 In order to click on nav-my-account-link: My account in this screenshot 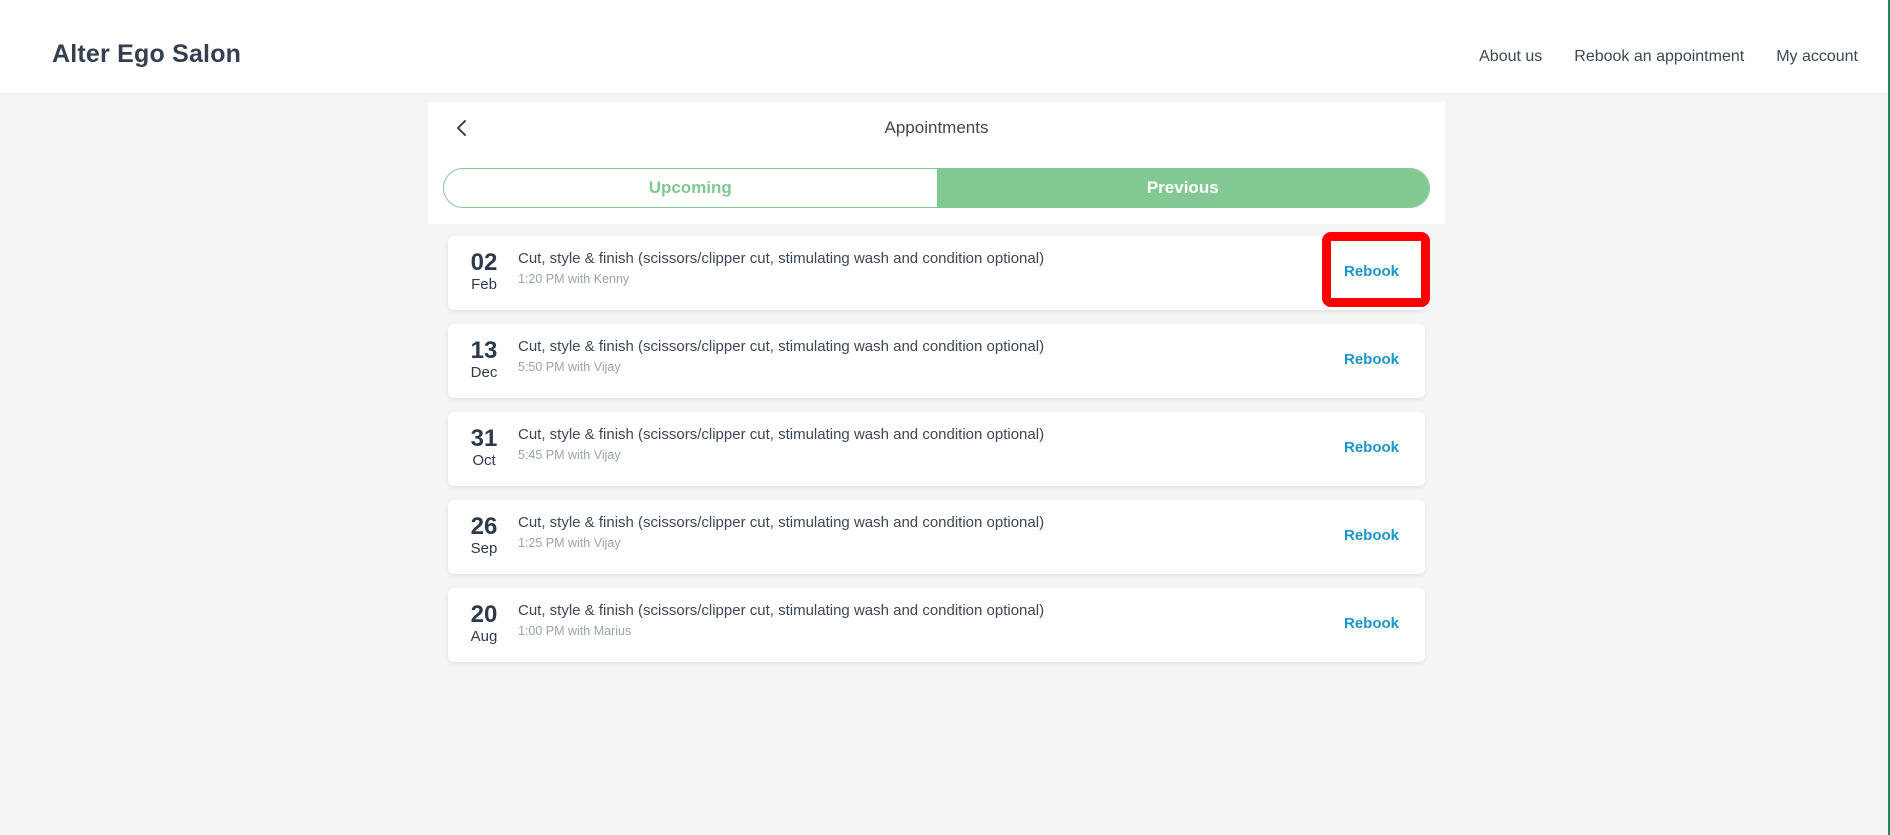, I will do `click(1817, 57)`.